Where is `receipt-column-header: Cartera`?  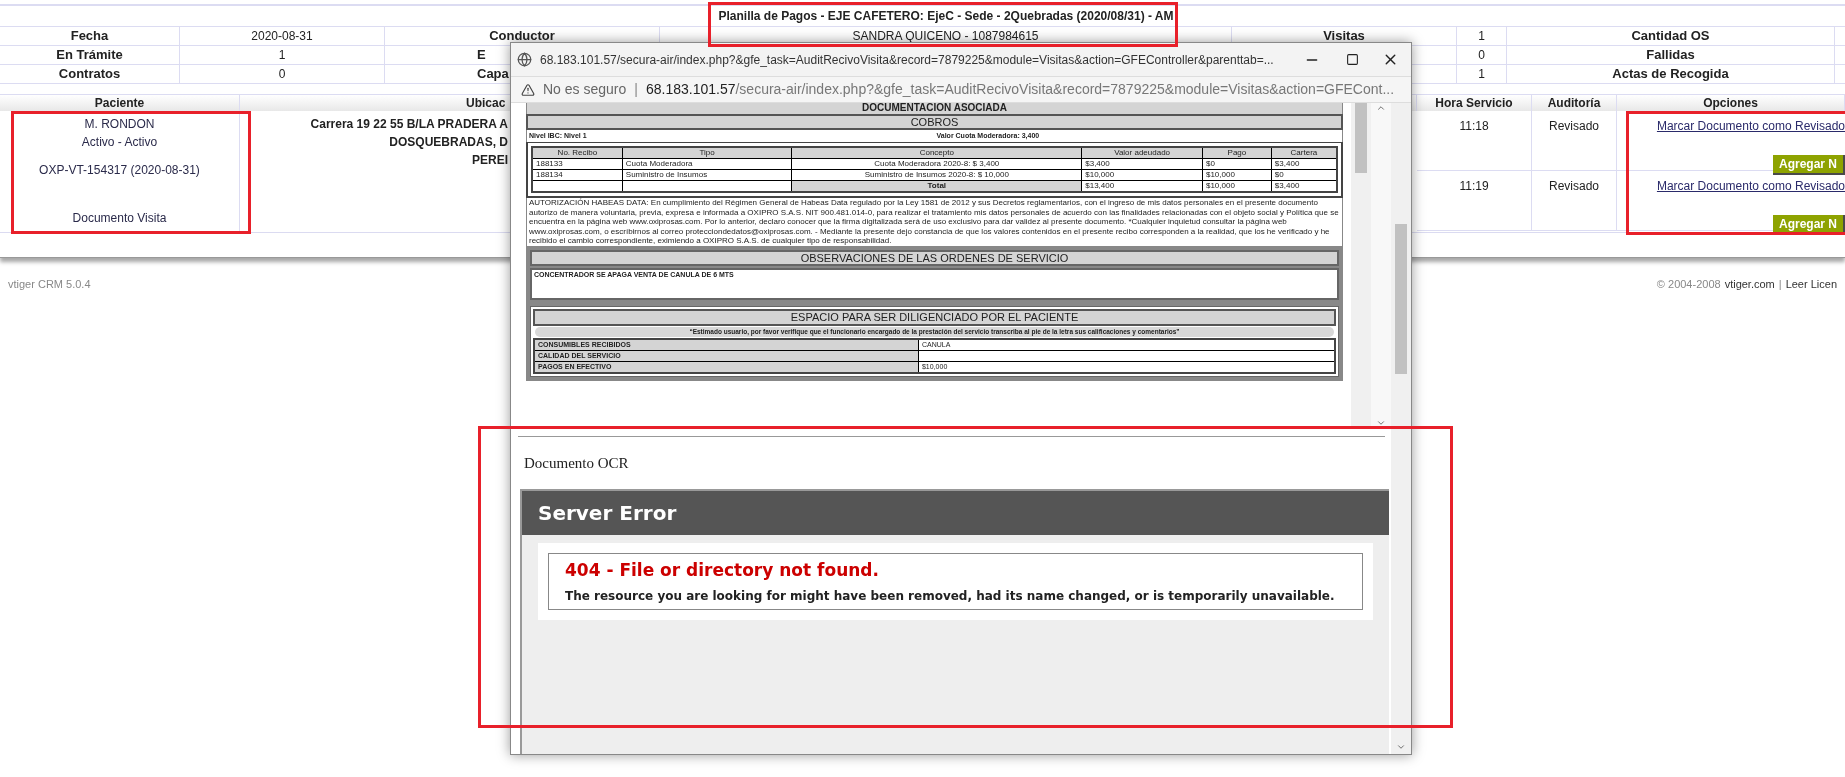
receipt-column-header: Cartera is located at coordinates (1304, 152).